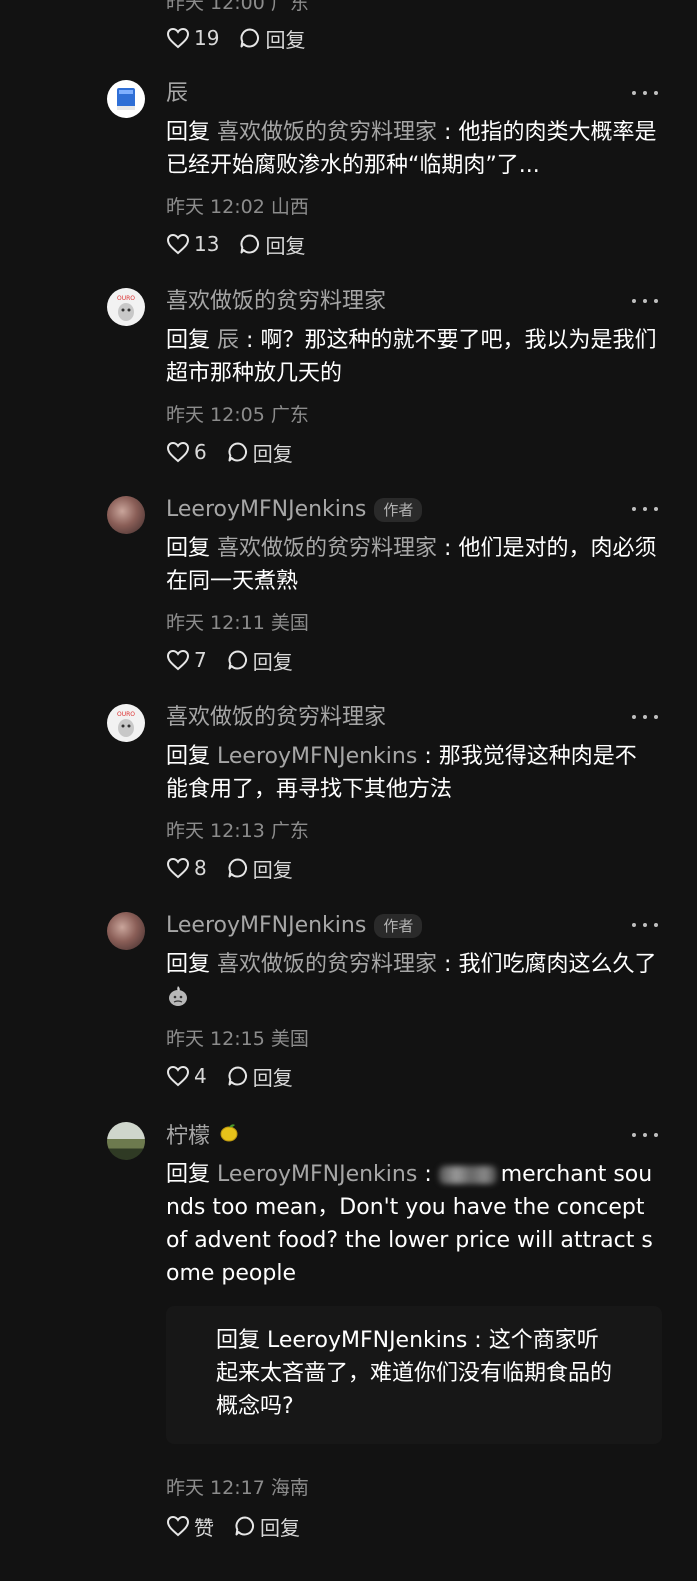 This screenshot has height=1581, width=697. Describe the element at coordinates (192, 244) in the screenshot. I see `like-button: 13` at that location.